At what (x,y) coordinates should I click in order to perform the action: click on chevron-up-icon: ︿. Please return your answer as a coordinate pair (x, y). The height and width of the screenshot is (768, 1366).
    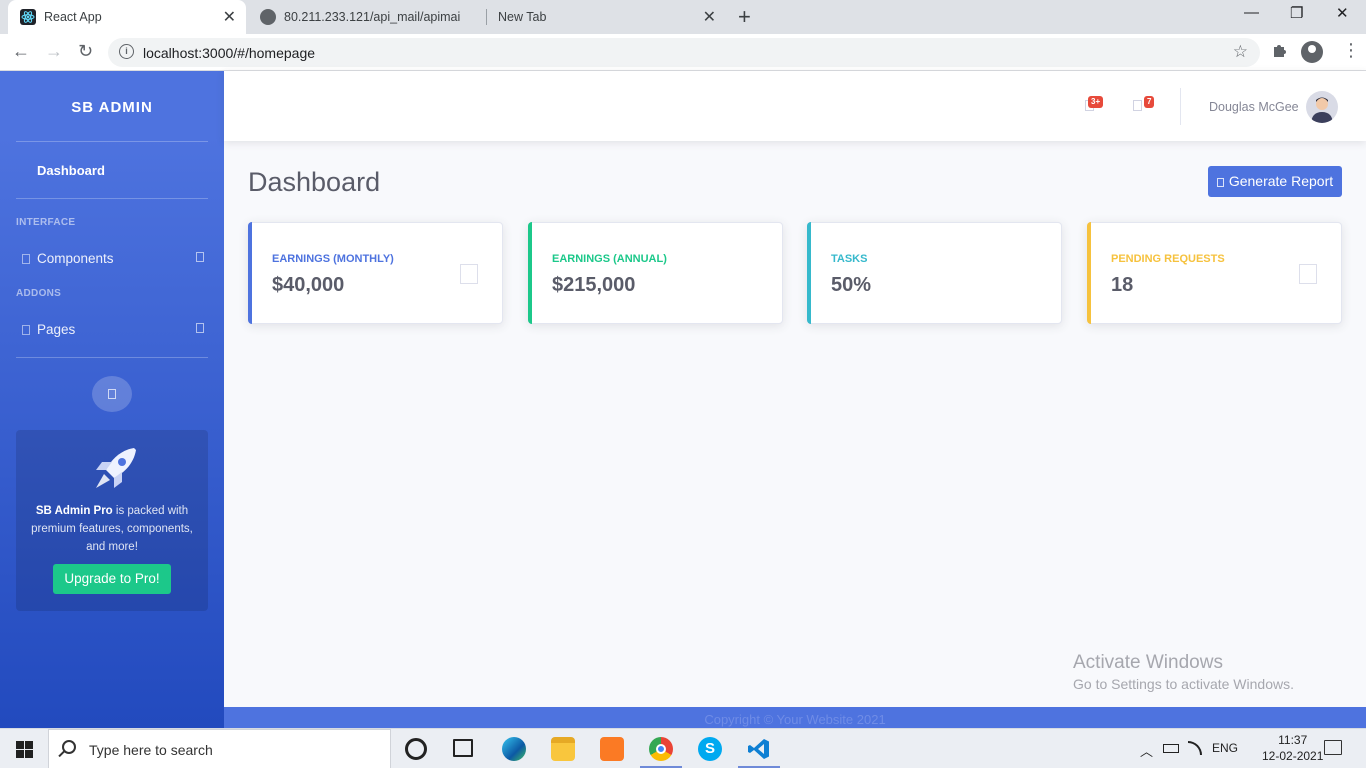
    Looking at the image, I should click on (1146, 750).